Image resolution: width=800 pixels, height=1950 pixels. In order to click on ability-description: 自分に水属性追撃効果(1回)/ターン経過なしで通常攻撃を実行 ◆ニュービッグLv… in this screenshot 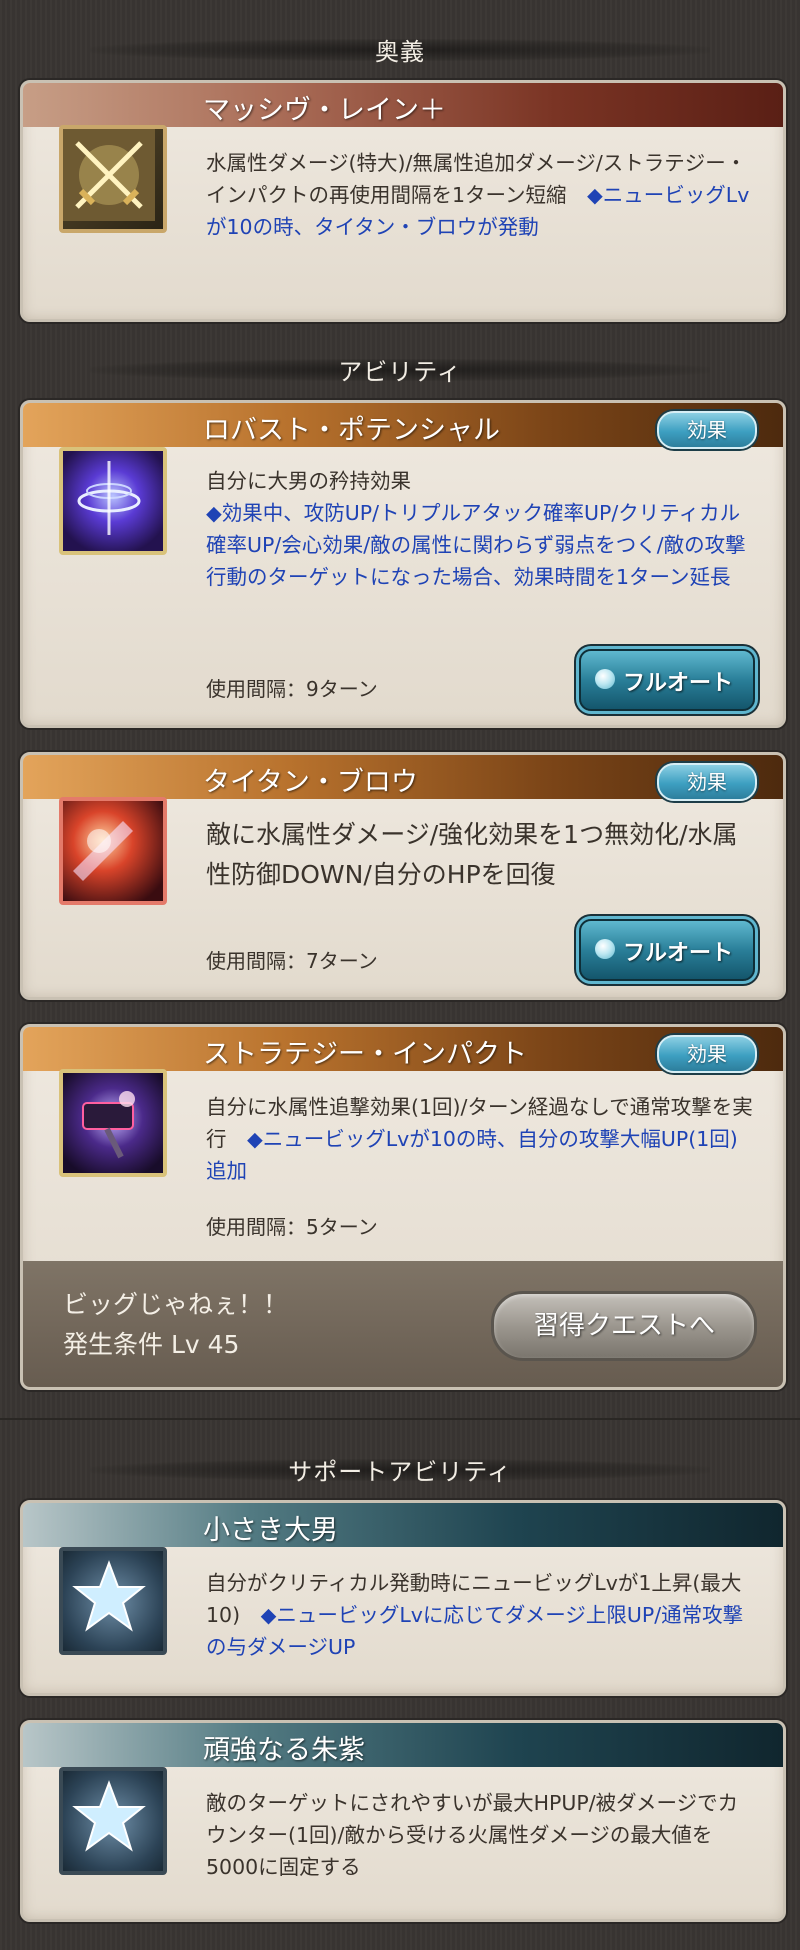, I will do `click(479, 1139)`.